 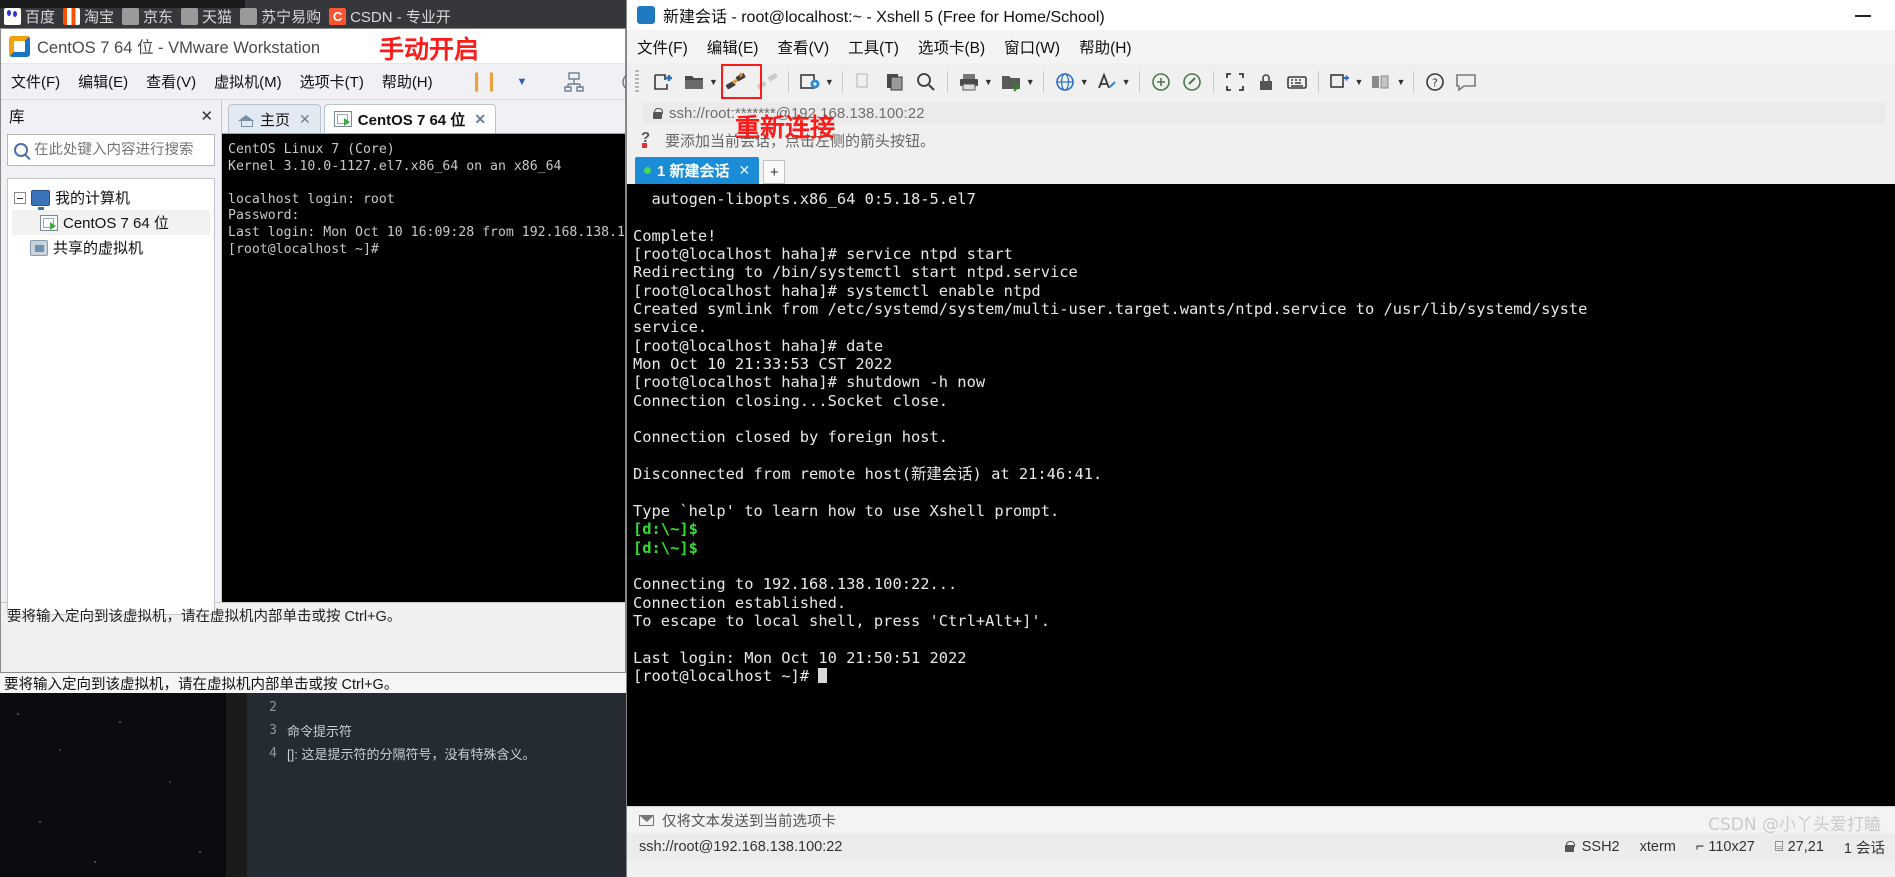 I want to click on collapse-toggle-icon, so click(x=20, y=197).